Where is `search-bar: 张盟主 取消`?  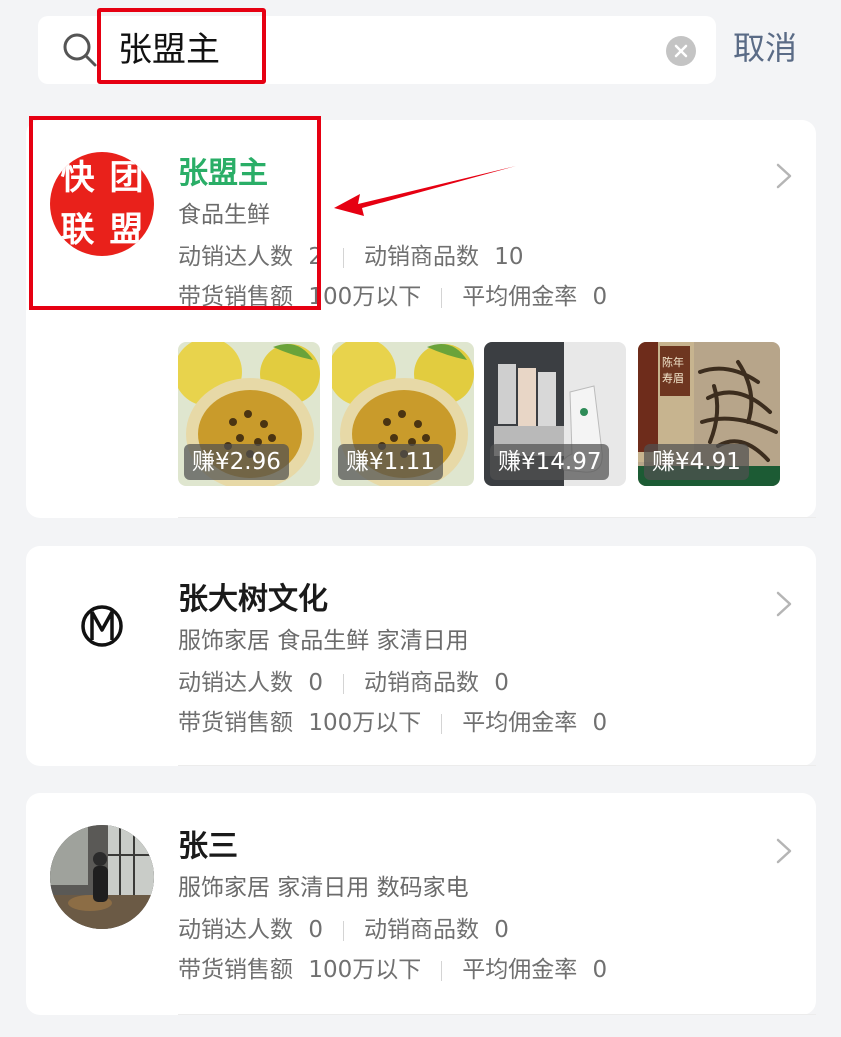 search-bar: 张盟主 取消 is located at coordinates (420, 50).